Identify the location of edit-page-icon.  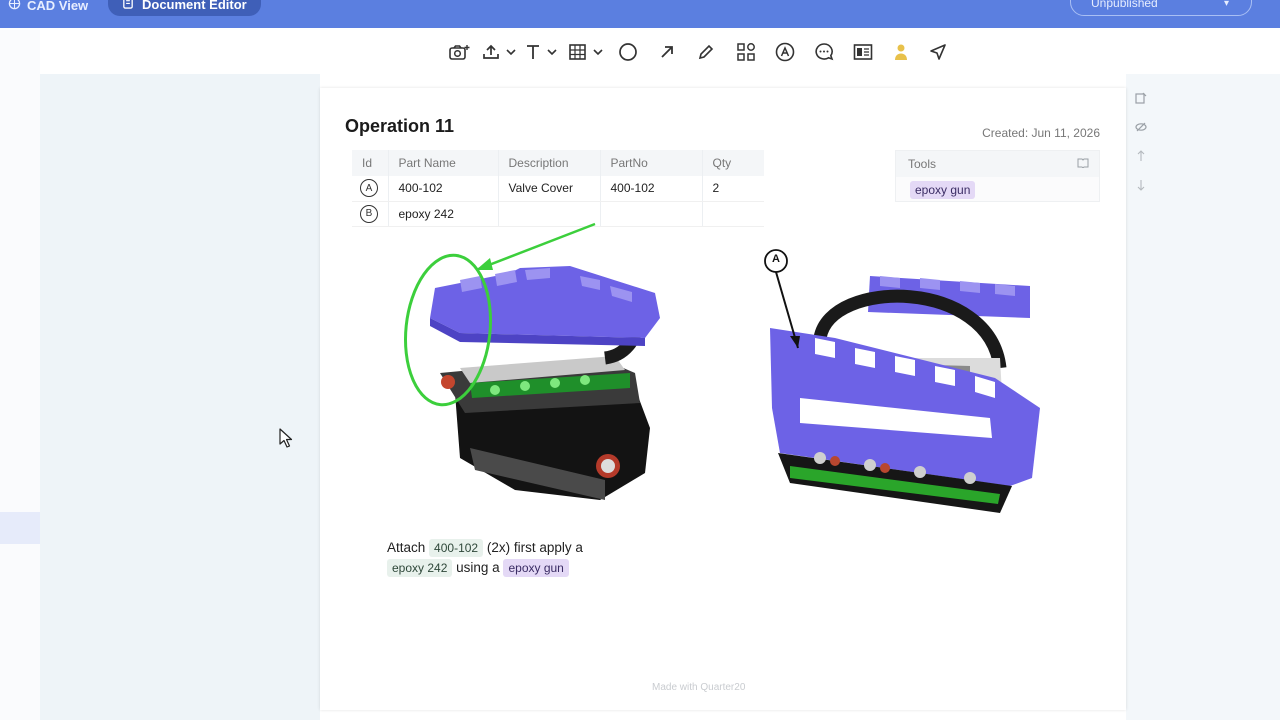
(1141, 99).